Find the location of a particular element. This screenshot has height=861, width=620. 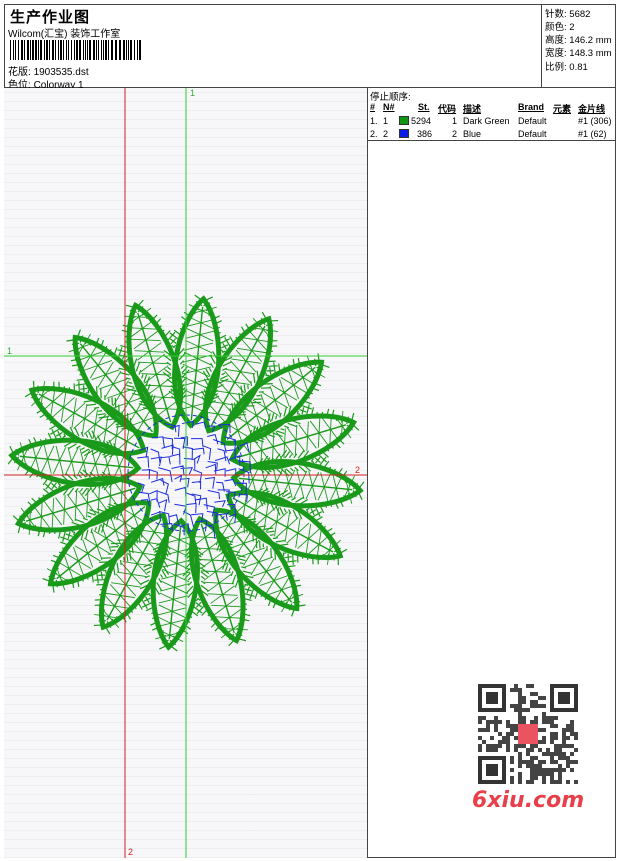

page-title: 生产作业图 is located at coordinates (50, 17).